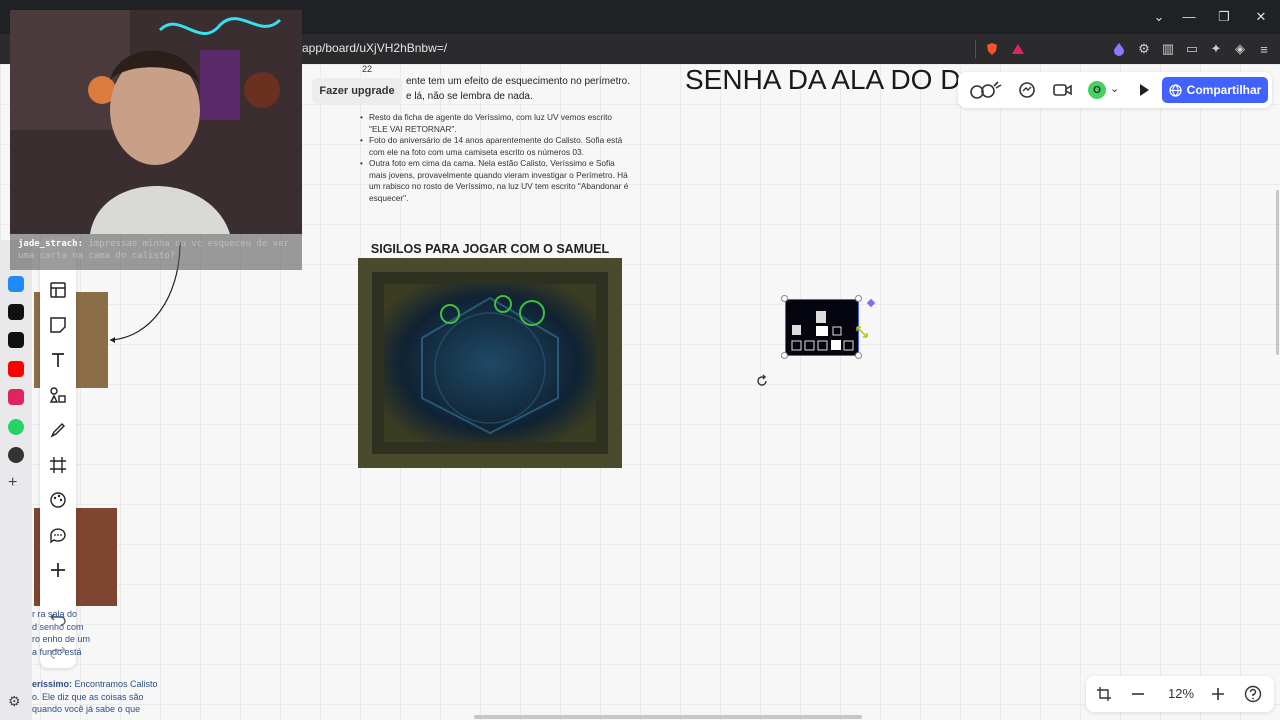  What do you see at coordinates (1264, 49) in the screenshot?
I see `menu-icon: ≡` at bounding box center [1264, 49].